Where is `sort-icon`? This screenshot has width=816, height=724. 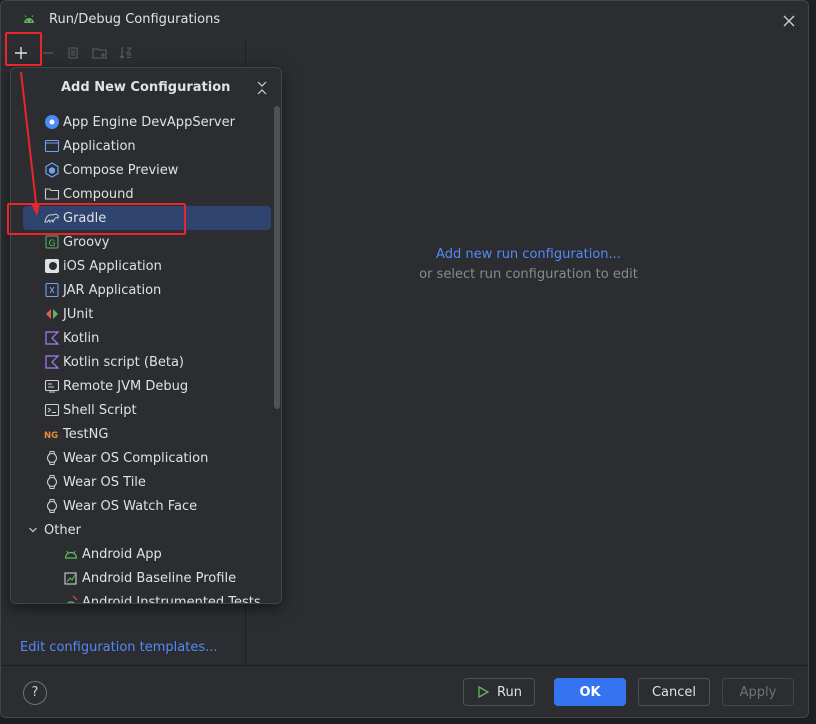
sort-icon is located at coordinates (126, 53).